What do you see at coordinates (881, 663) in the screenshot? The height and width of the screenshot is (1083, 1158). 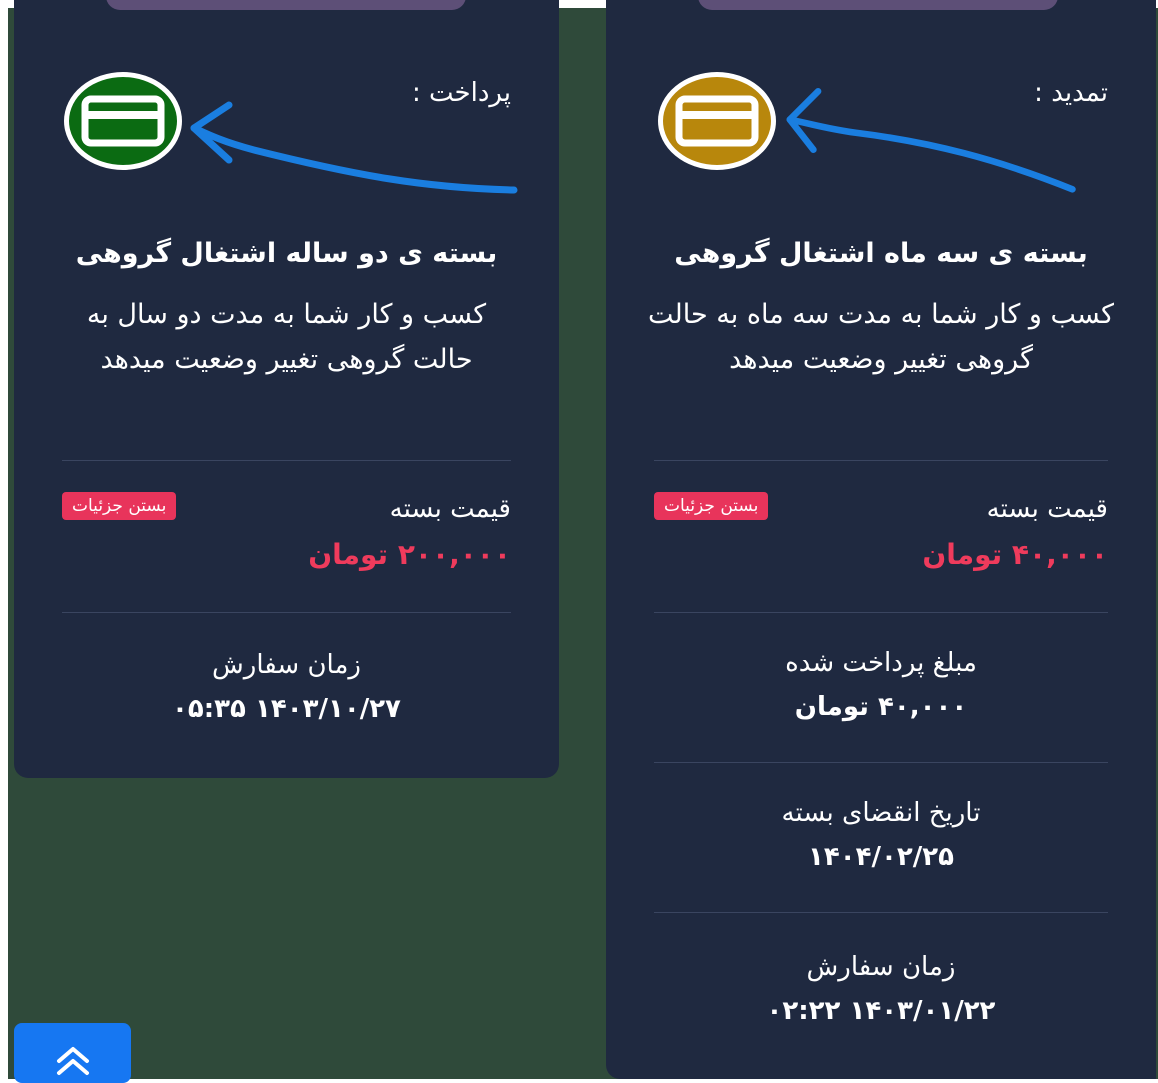 I see `paid-amount-label: مبلغ پرداخت شده` at bounding box center [881, 663].